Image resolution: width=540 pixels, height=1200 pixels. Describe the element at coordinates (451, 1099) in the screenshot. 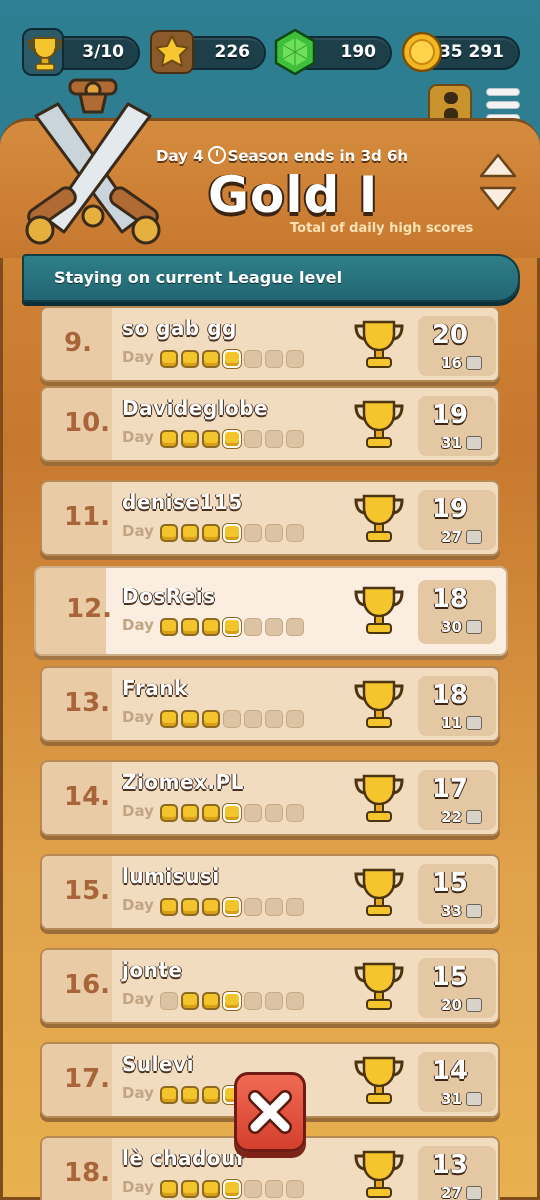

I see `player-subscore: 31` at that location.